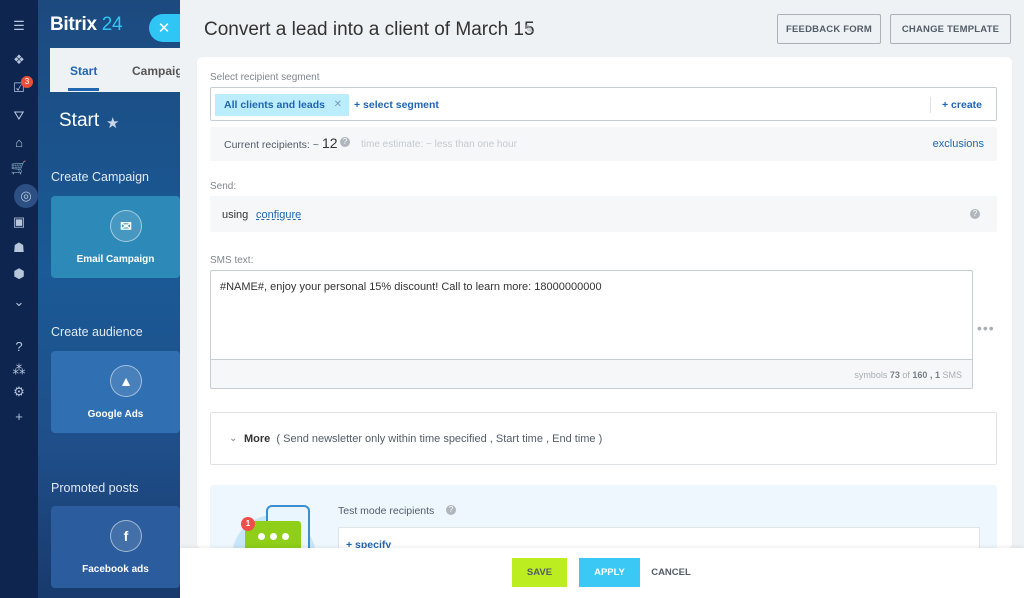 The height and width of the screenshot is (598, 1024). What do you see at coordinates (986, 328) in the screenshot?
I see `more-options-icon: •••` at bounding box center [986, 328].